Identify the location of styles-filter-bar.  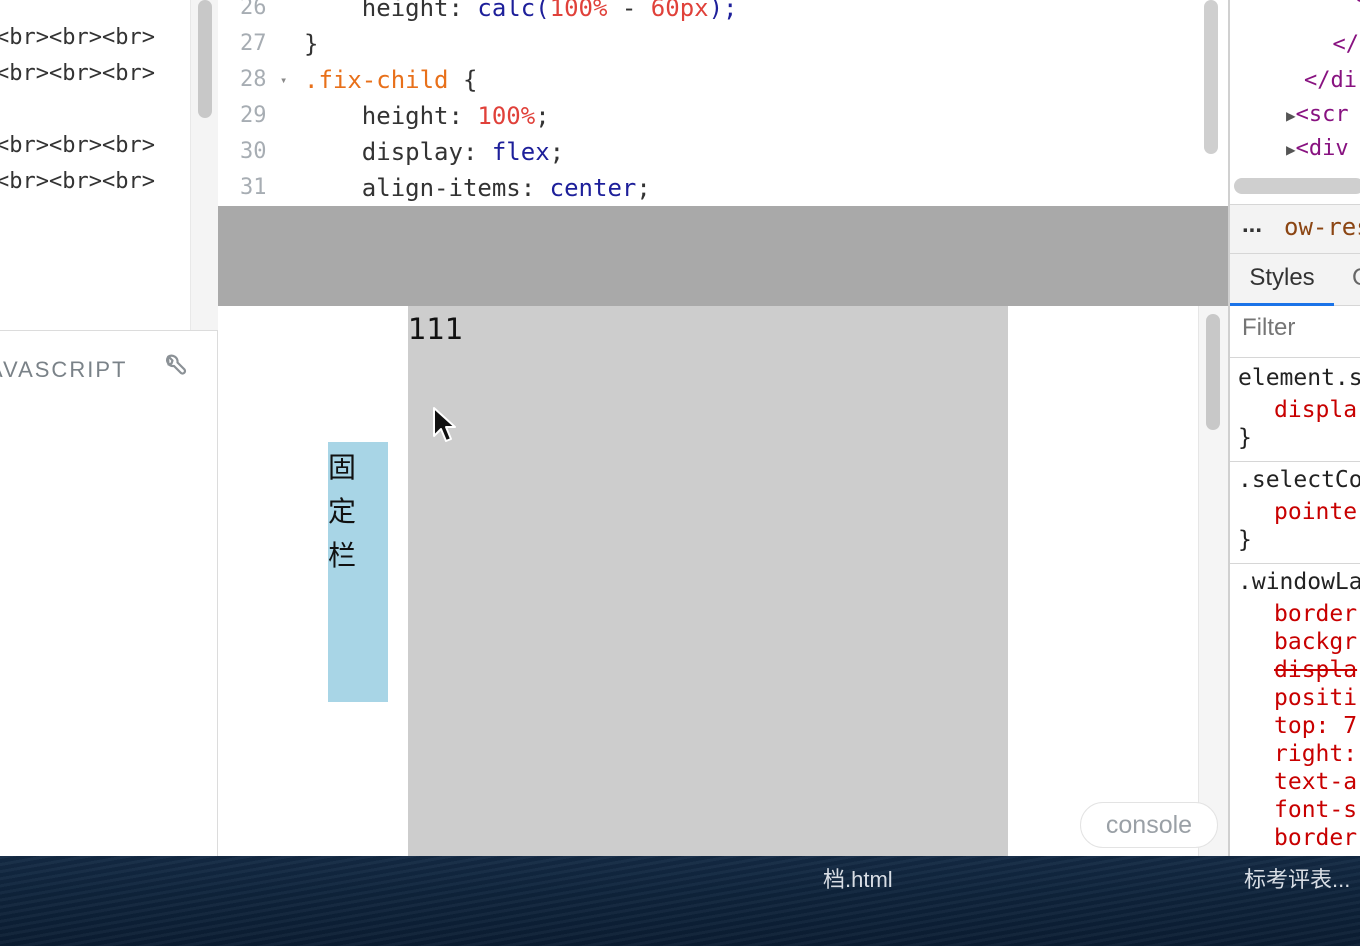
(1295, 332).